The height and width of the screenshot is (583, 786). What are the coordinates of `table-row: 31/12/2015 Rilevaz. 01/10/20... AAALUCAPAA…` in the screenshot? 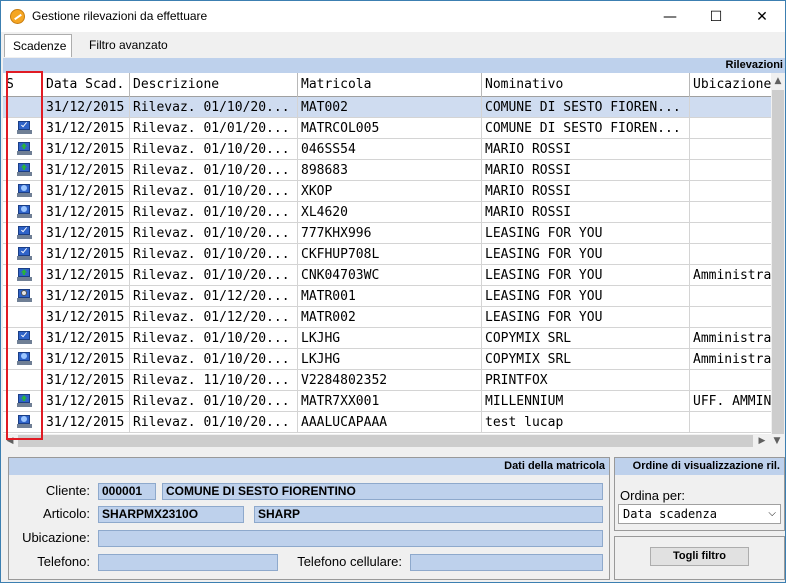 It's located at (387, 422).